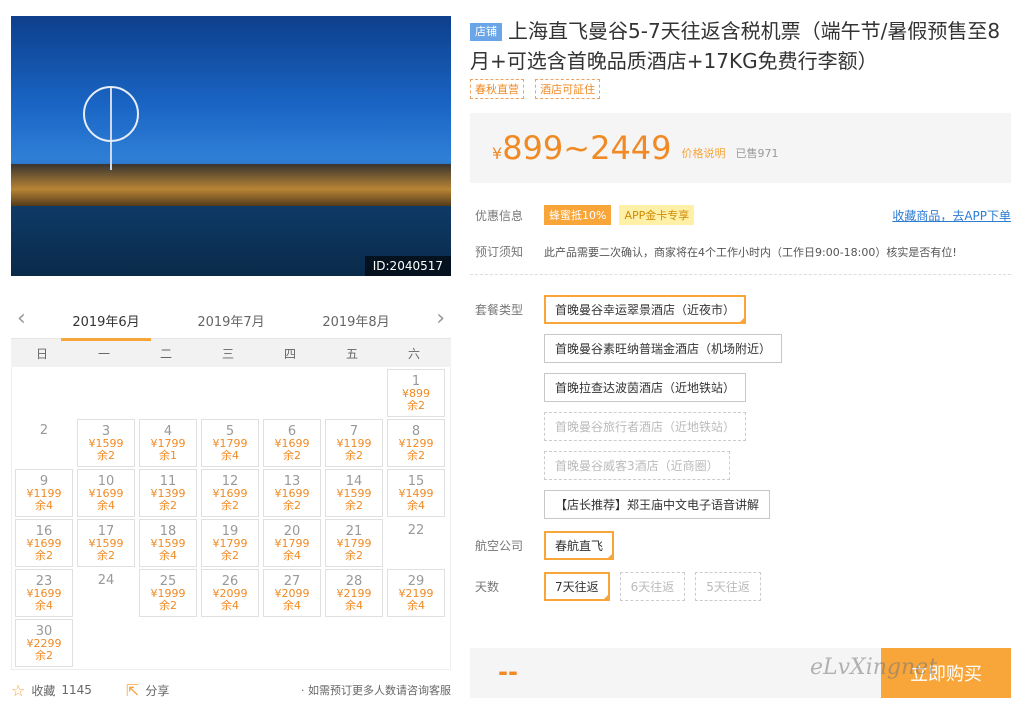 This screenshot has width=1017, height=705. Describe the element at coordinates (231, 353) in the screenshot. I see `weekday-header: 日 一 二 三 四 五 六` at that location.